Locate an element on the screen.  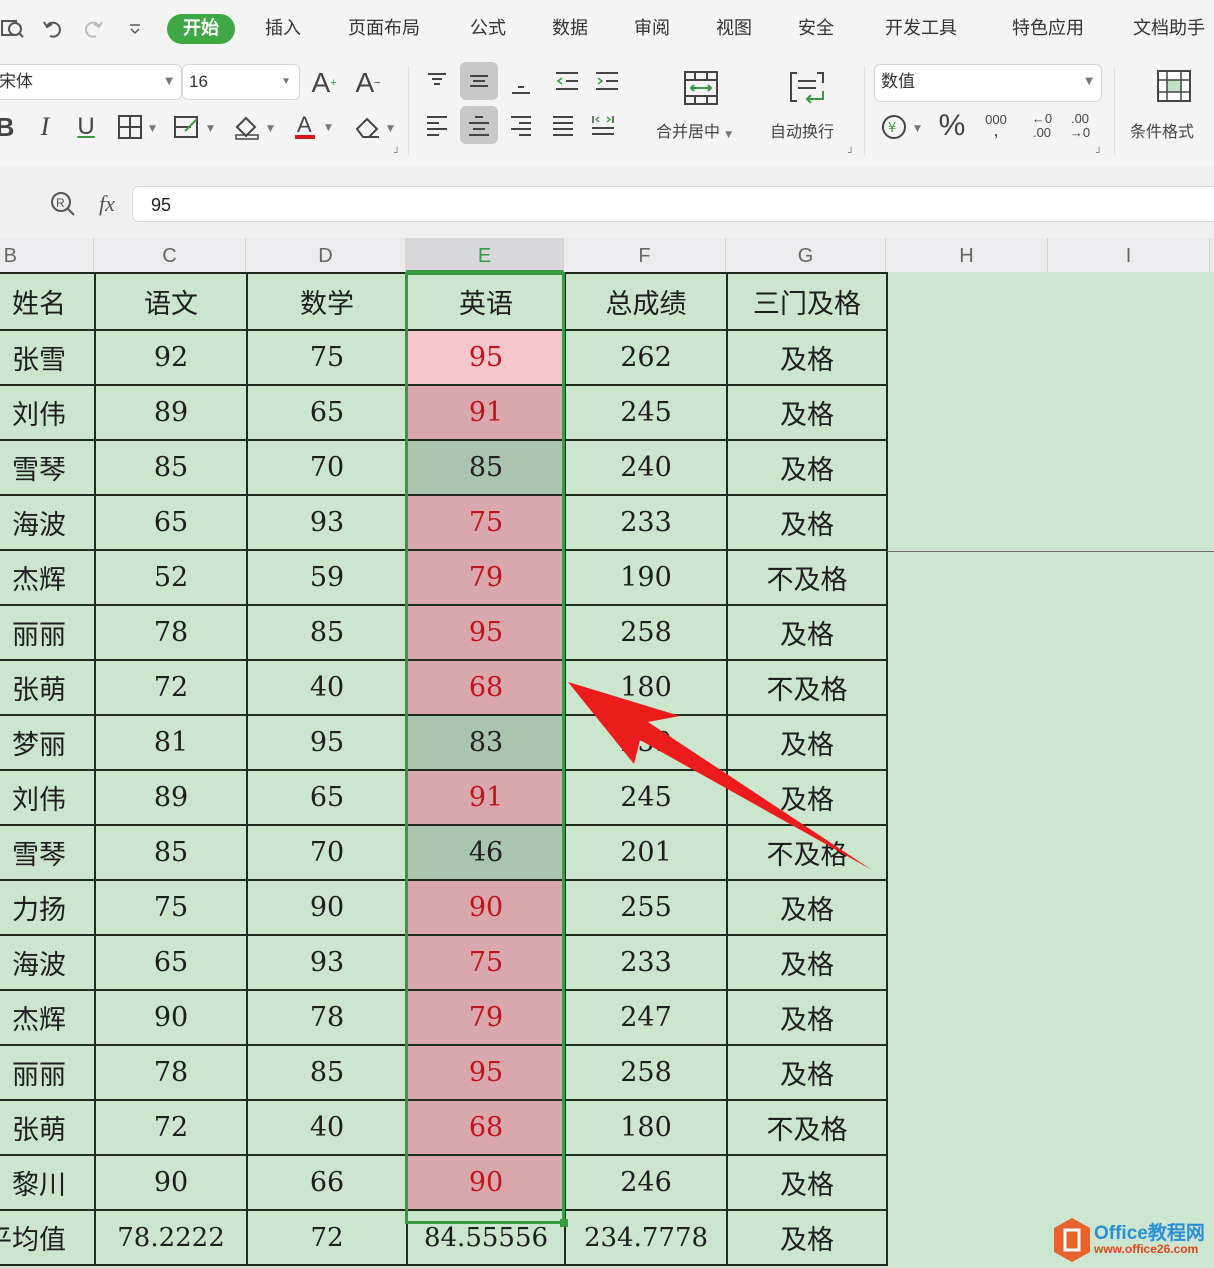
header-math: 数学 is located at coordinates (327, 301).